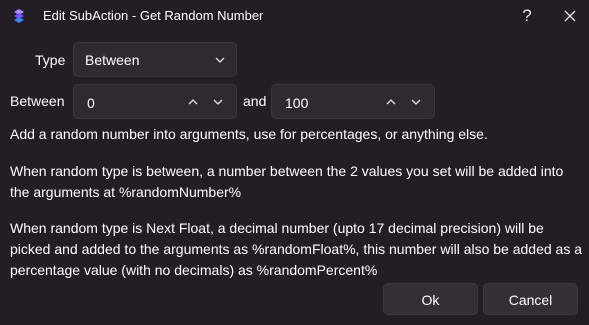 This screenshot has height=325, width=589. Describe the element at coordinates (155, 101) in the screenshot. I see `min-value-input: 0` at that location.